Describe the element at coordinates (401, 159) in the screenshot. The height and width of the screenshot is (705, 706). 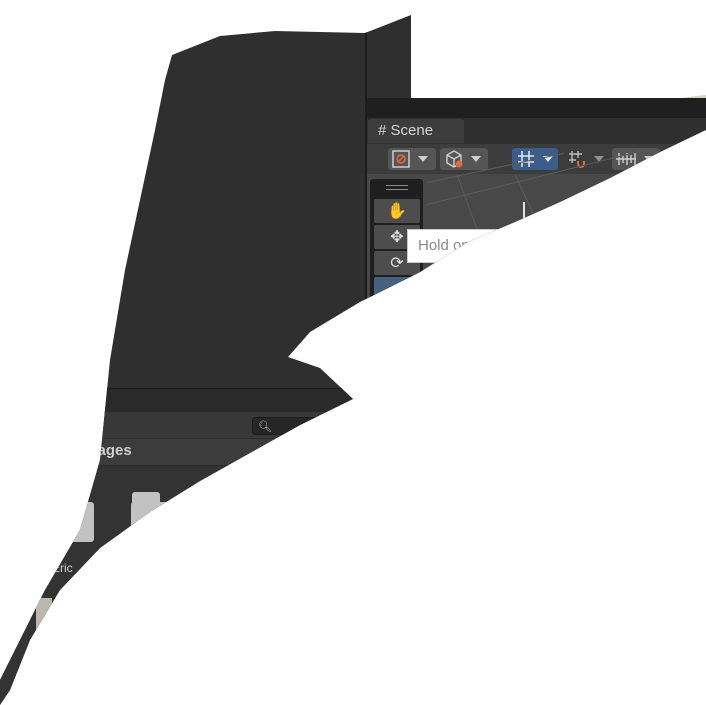
I see `draw-mode-icon` at that location.